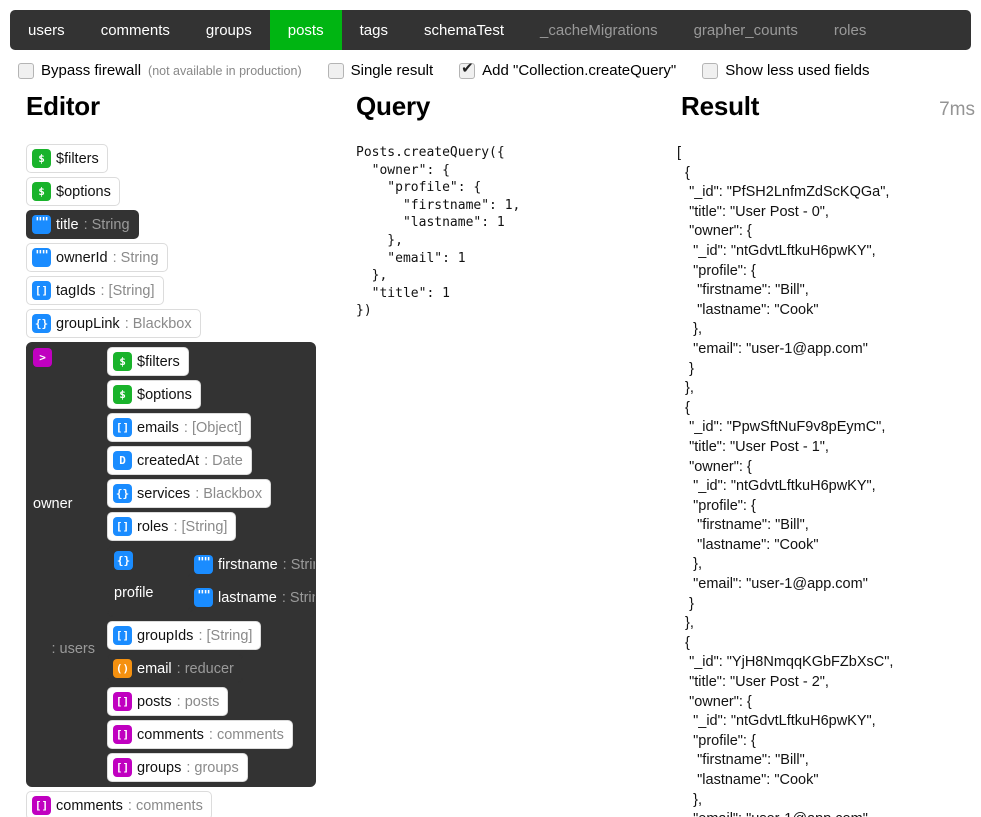 The width and height of the screenshot is (981, 817). Describe the element at coordinates (172, 526) in the screenshot. I see `tree-node-roles: [] roles: [String]` at that location.